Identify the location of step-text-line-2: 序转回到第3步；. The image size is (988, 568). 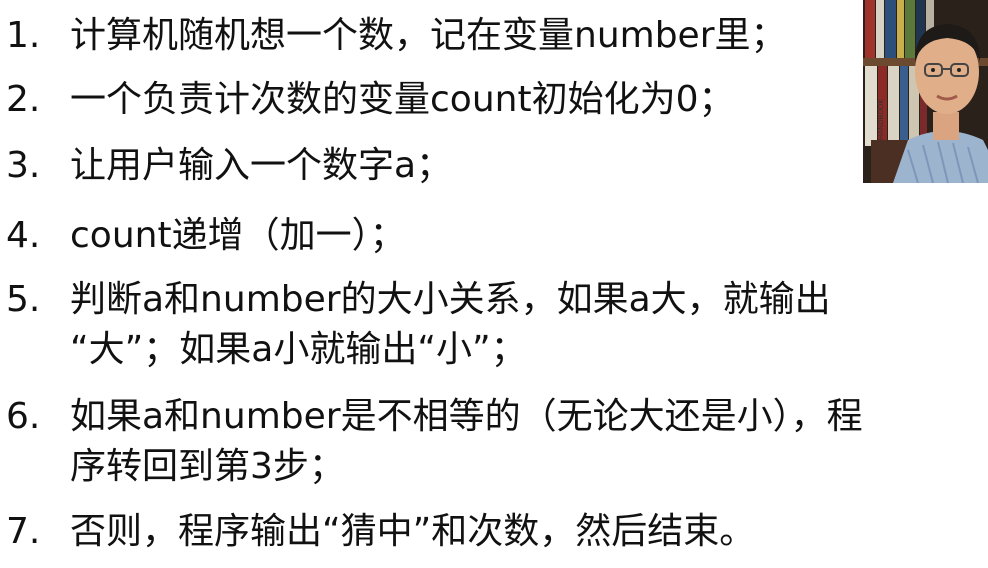
(207, 466).